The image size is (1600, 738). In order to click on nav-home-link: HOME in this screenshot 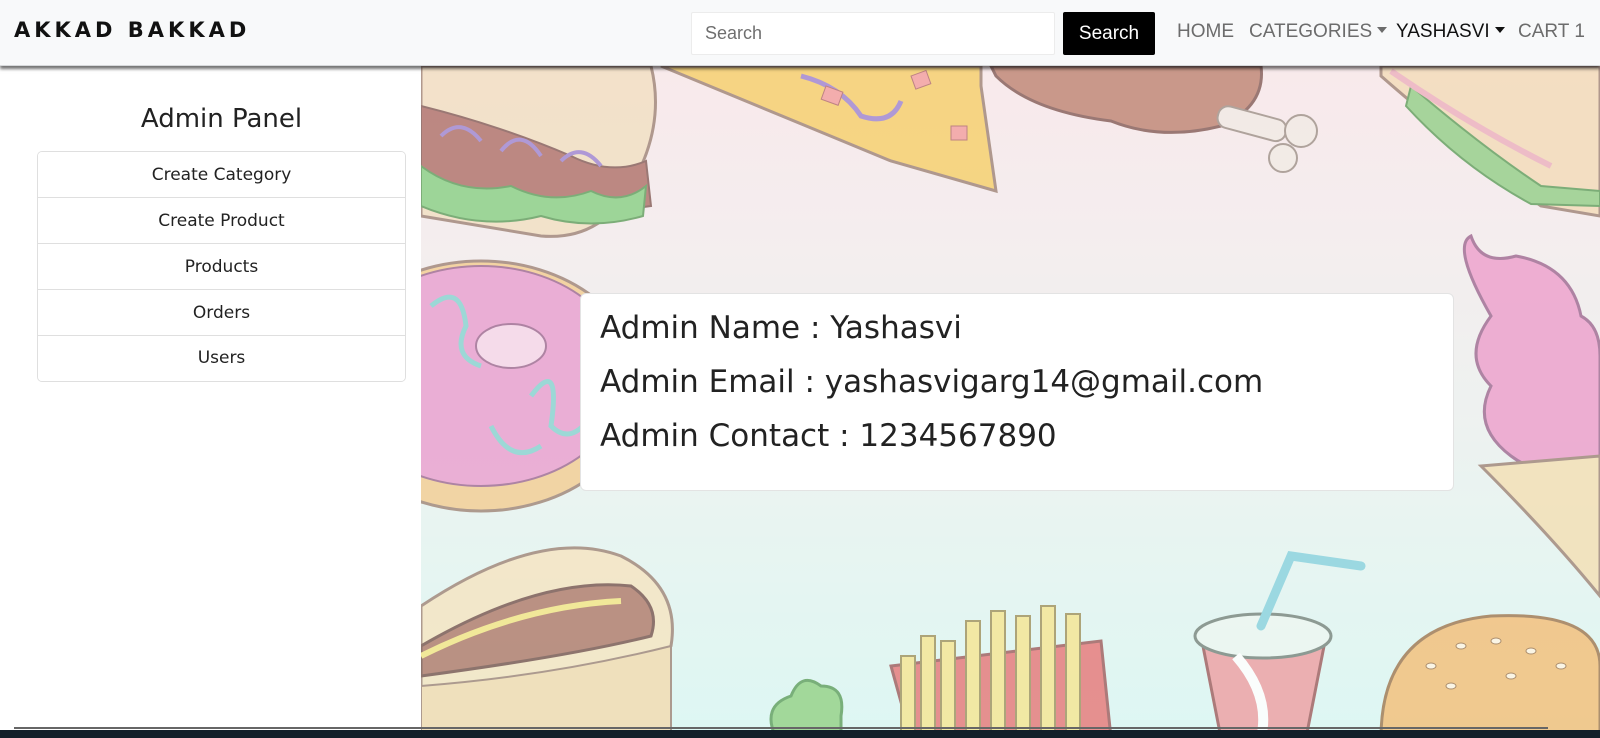, I will do `click(1205, 32)`.